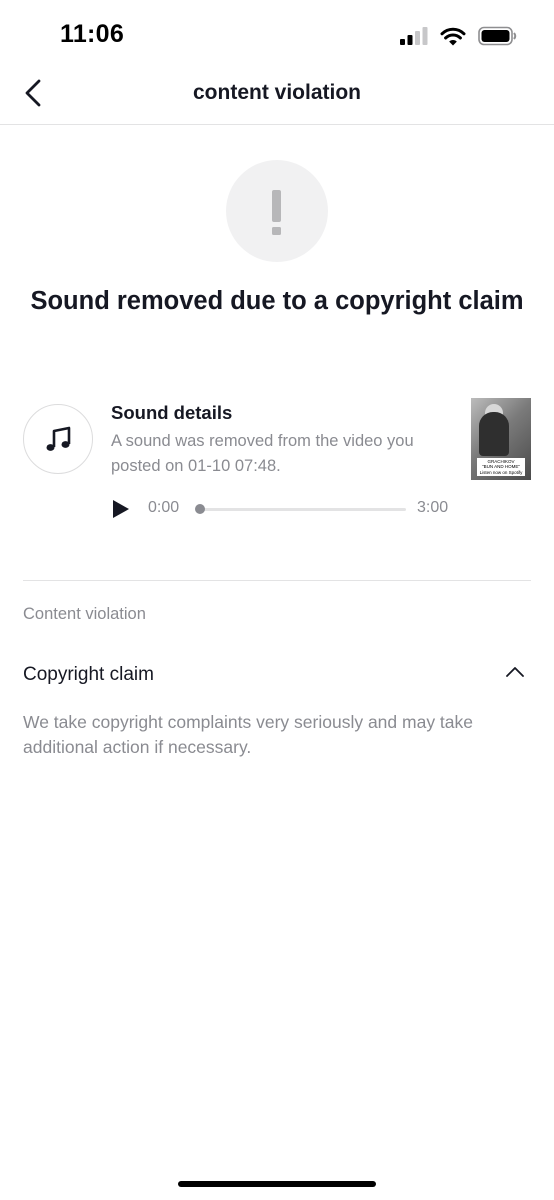  What do you see at coordinates (277, 1184) in the screenshot?
I see `home-indicator` at bounding box center [277, 1184].